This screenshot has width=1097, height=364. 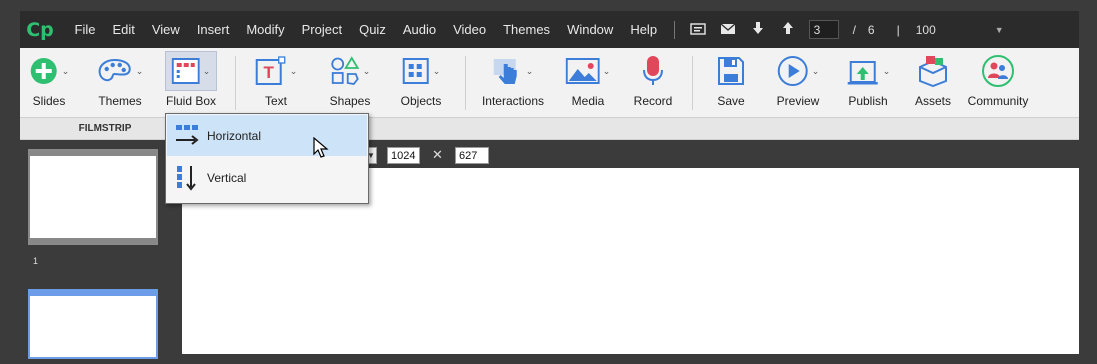 I want to click on stage-height-input, so click(x=472, y=155).